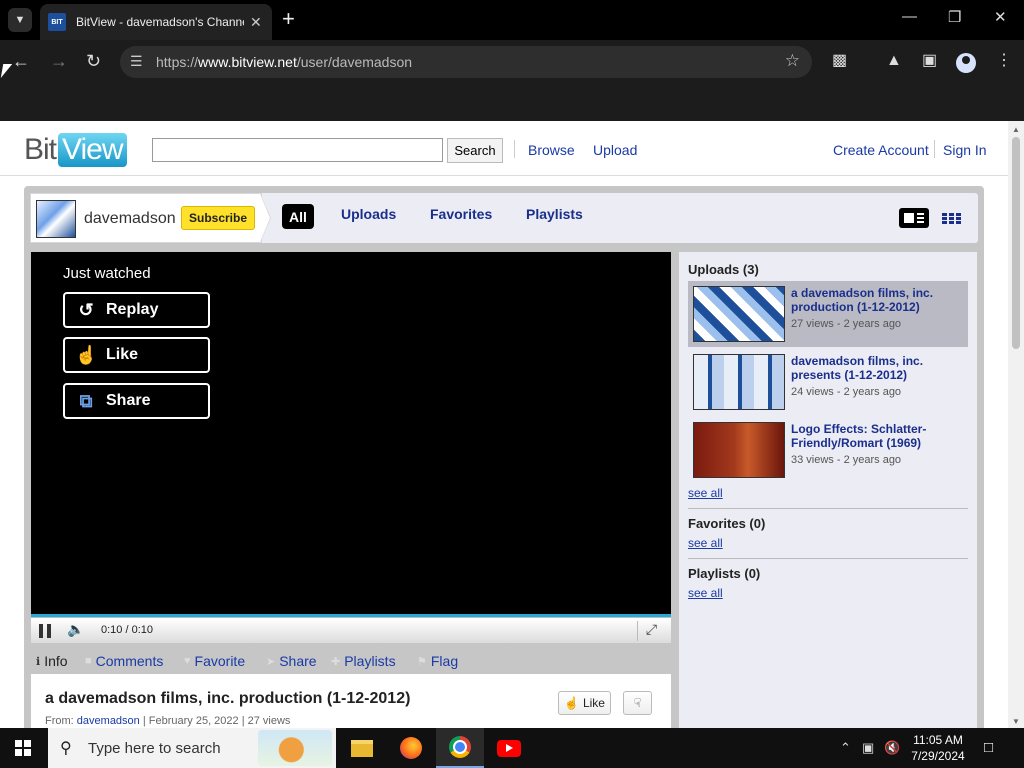  I want to click on file-explorer-app, so click(362, 748).